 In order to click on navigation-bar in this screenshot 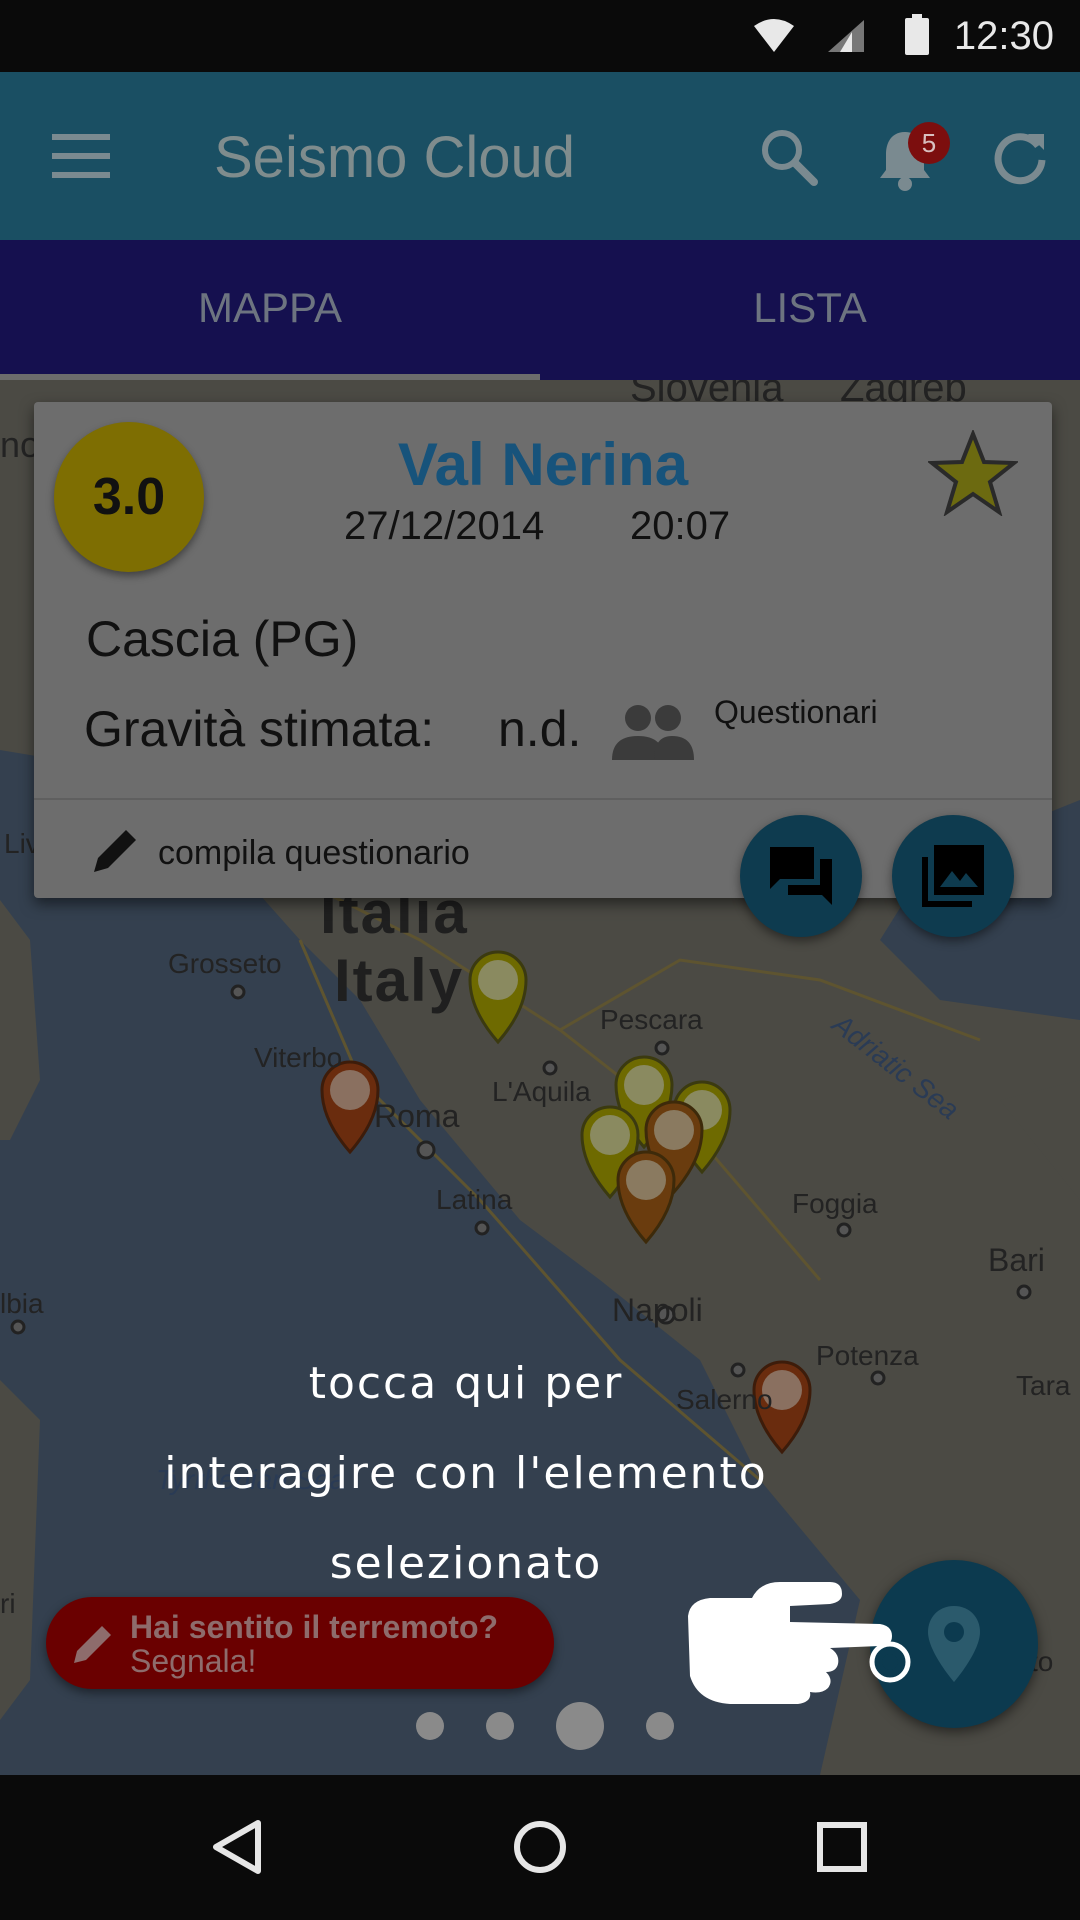, I will do `click(540, 1847)`.